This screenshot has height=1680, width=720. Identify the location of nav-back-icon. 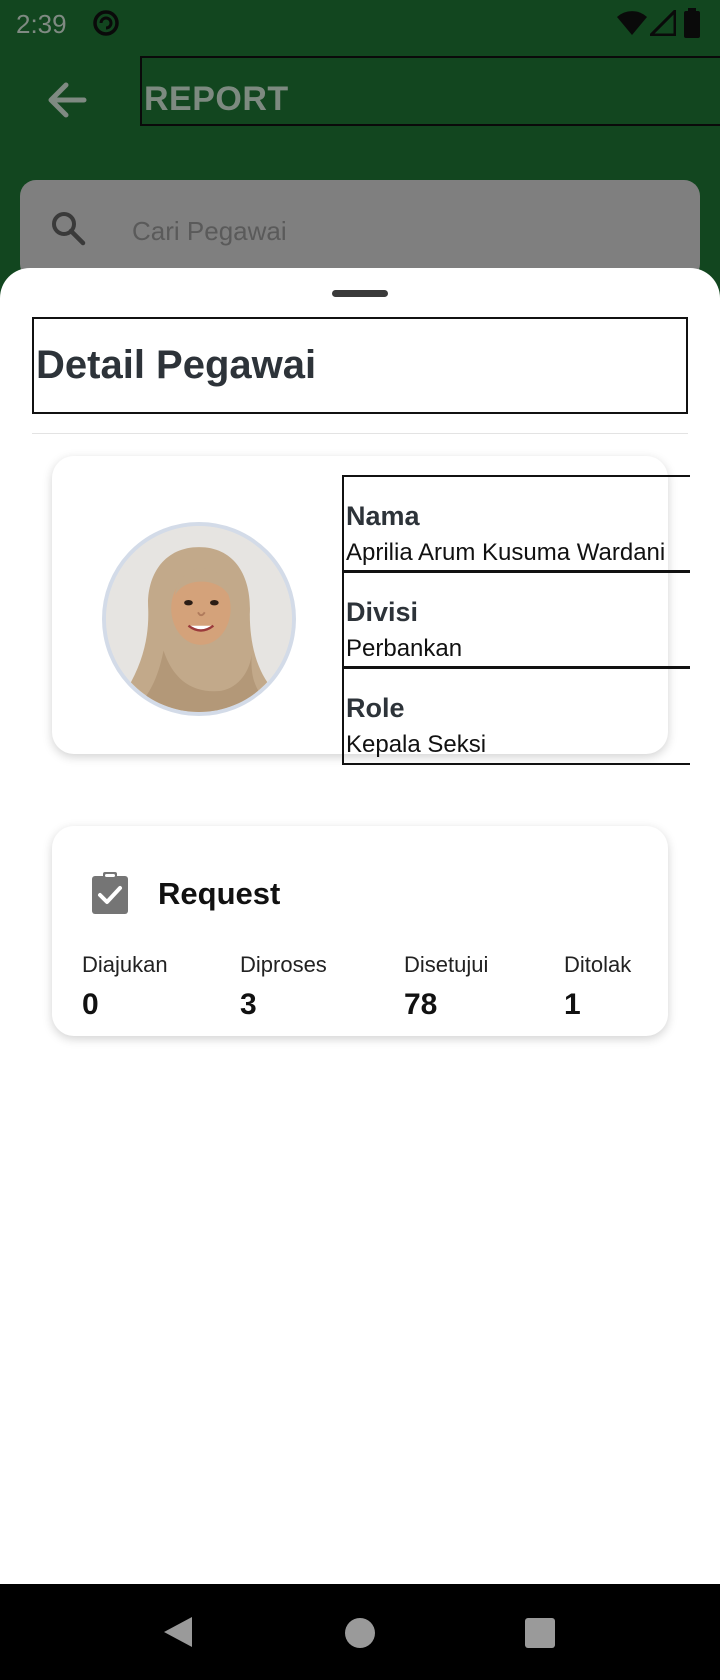
(178, 1632).